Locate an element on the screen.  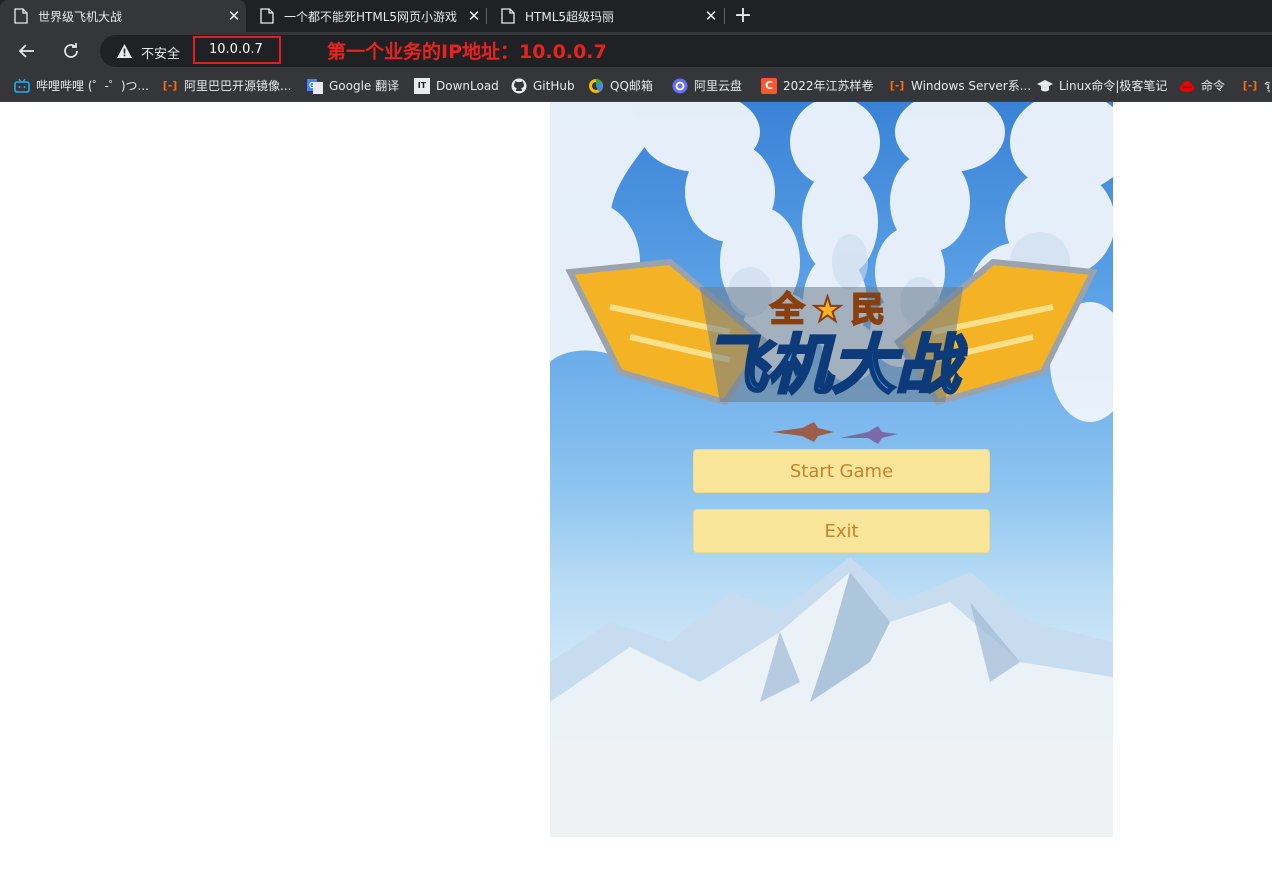
tab-plane-war: 世界级飞机大战 ✕ is located at coordinates (123, 16).